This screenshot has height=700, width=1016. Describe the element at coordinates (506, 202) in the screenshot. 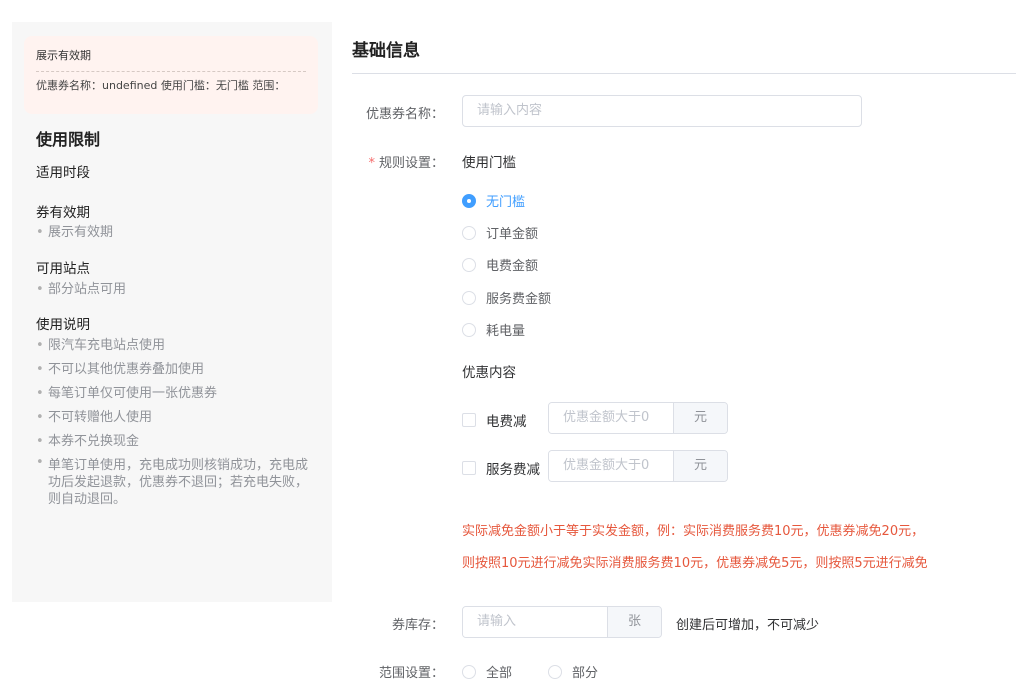

I see `radio-label: 无门槛` at that location.